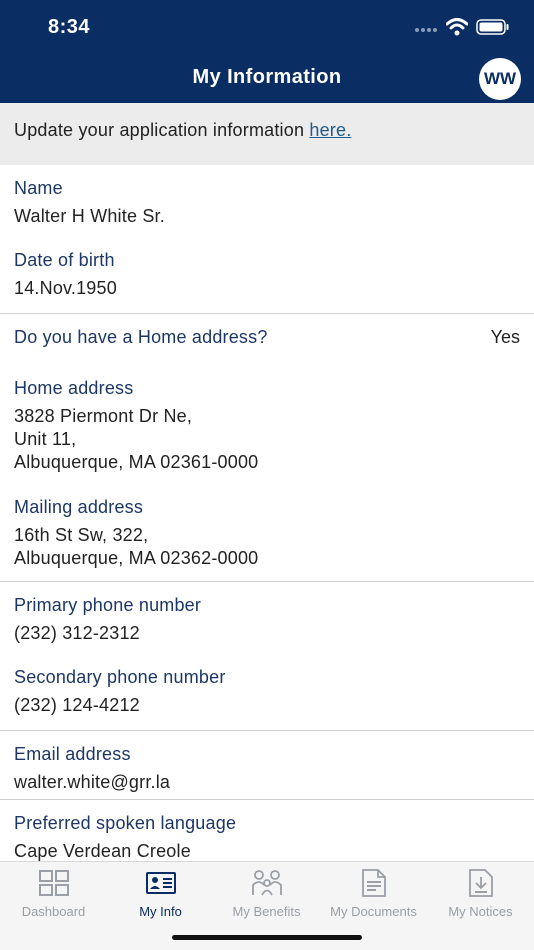  Describe the element at coordinates (160, 911) in the screenshot. I see `tab-label: My Info` at that location.